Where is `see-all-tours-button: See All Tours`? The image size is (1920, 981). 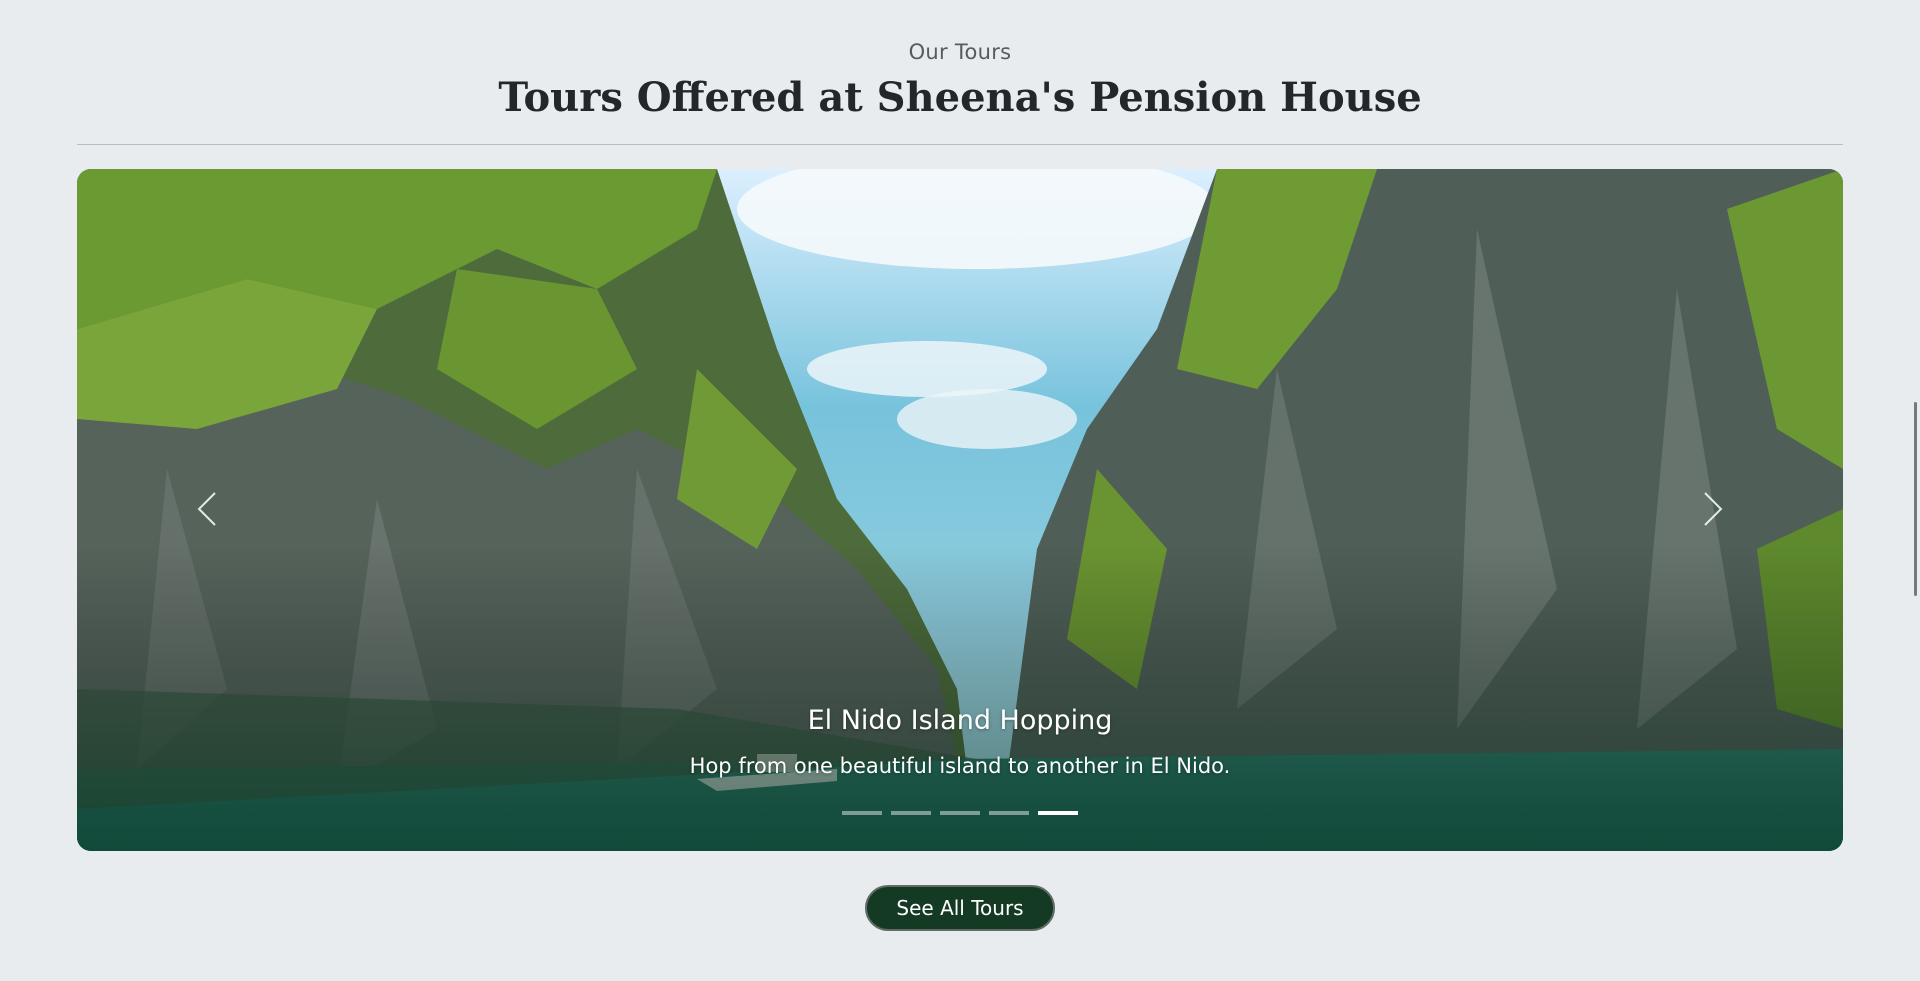
see-all-tours-button: See All Tours is located at coordinates (960, 908).